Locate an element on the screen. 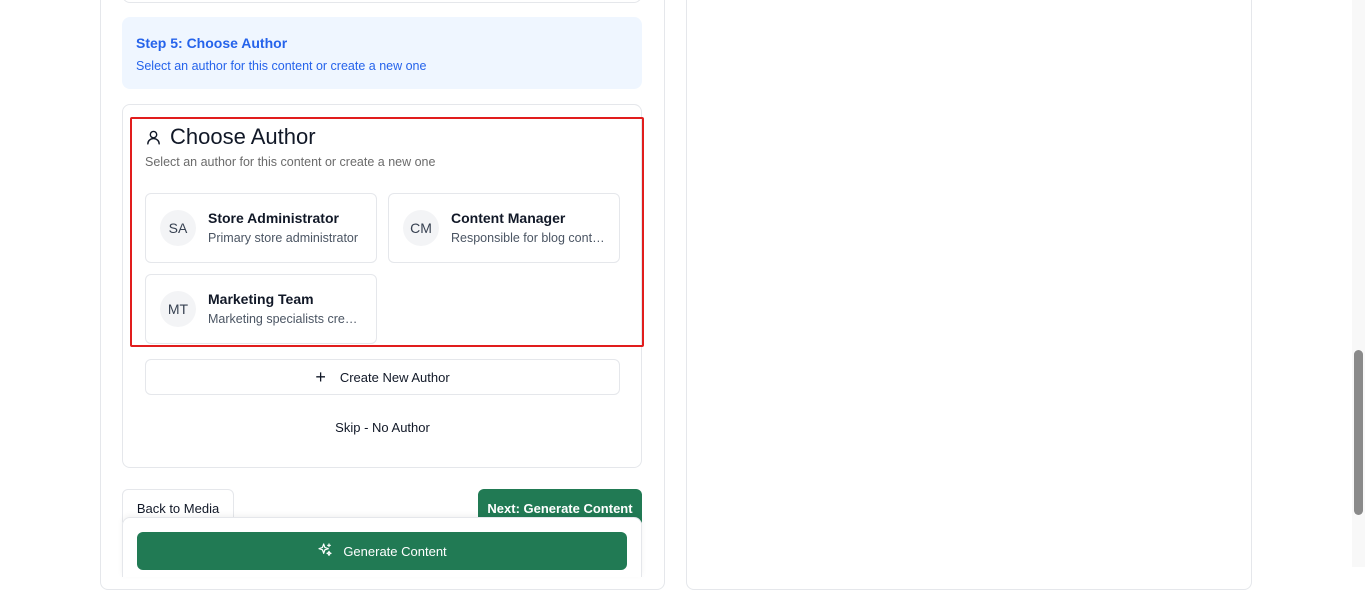 This screenshot has width=1365, height=590. generate-content-button: Generate Content is located at coordinates (382, 551).